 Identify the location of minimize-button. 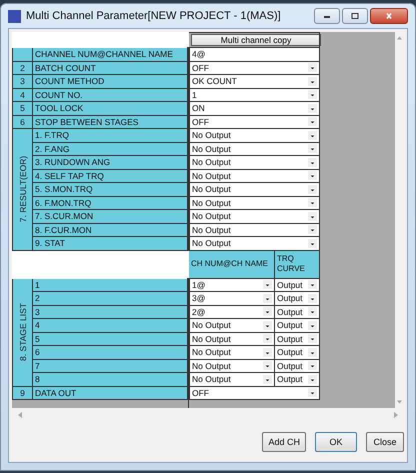
(327, 16).